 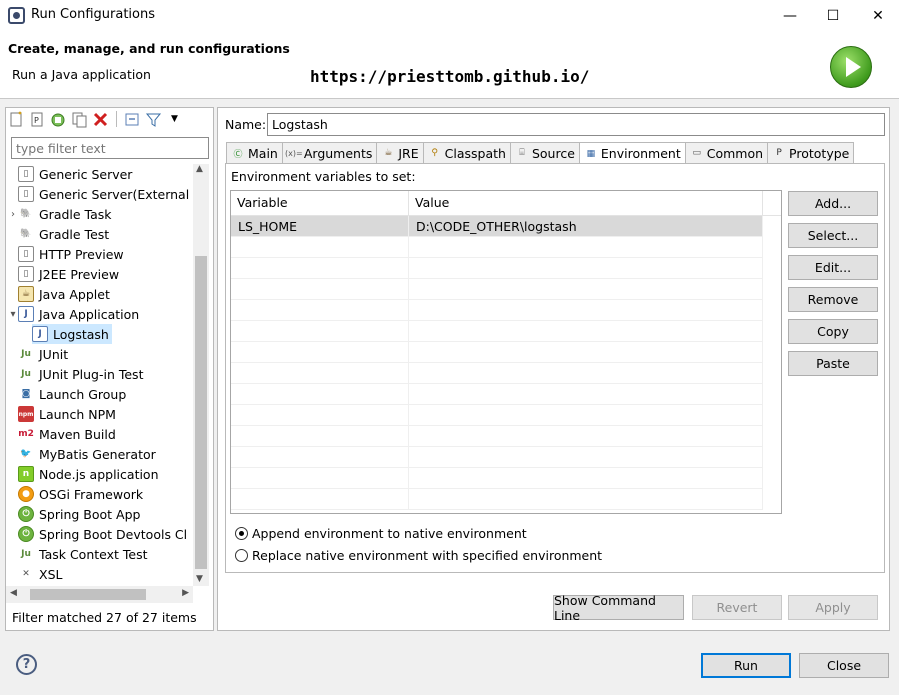 What do you see at coordinates (726, 152) in the screenshot?
I see `tab-common: ▭ Common` at bounding box center [726, 152].